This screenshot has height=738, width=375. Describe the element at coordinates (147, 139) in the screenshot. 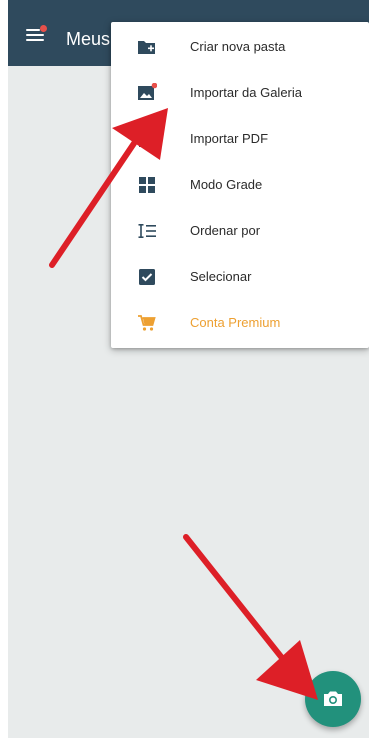

I see `pdf-icon` at that location.